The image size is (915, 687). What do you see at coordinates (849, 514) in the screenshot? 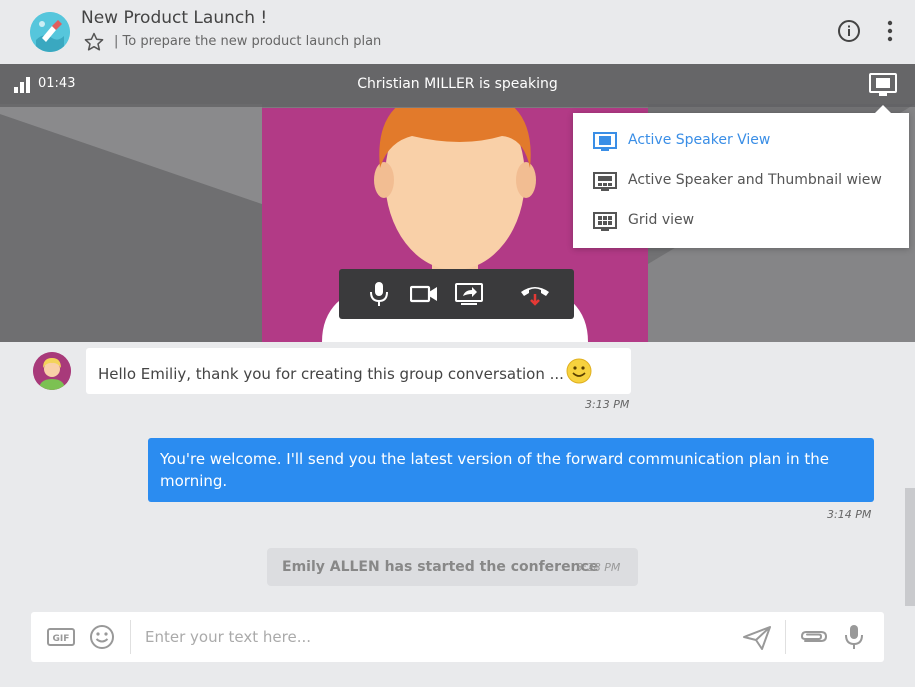
I see `message-timestamp: 3:14 PM` at bounding box center [849, 514].